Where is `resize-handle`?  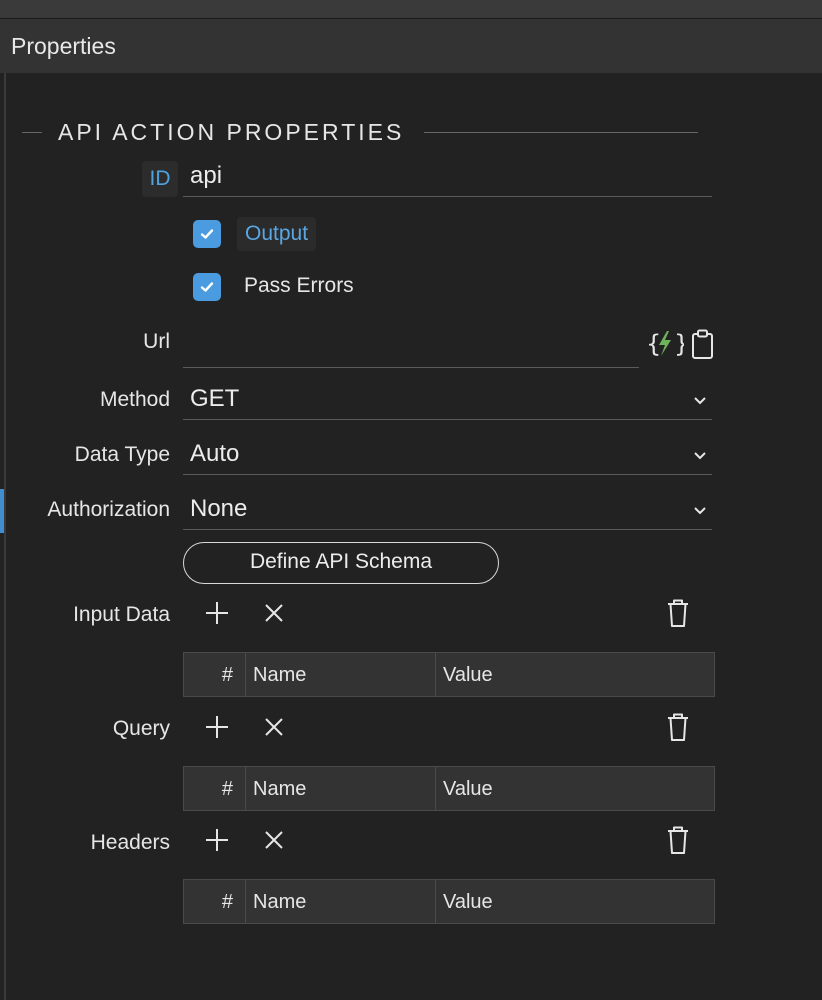
resize-handle is located at coordinates (2, 511).